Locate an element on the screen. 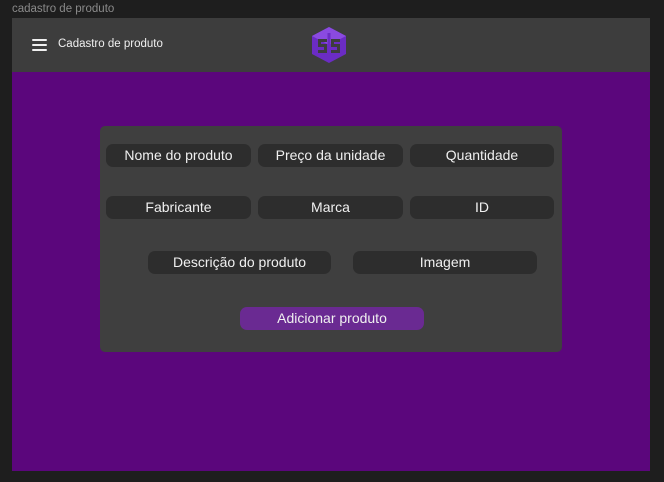 This screenshot has height=482, width=664. brand-logo-icon is located at coordinates (329, 45).